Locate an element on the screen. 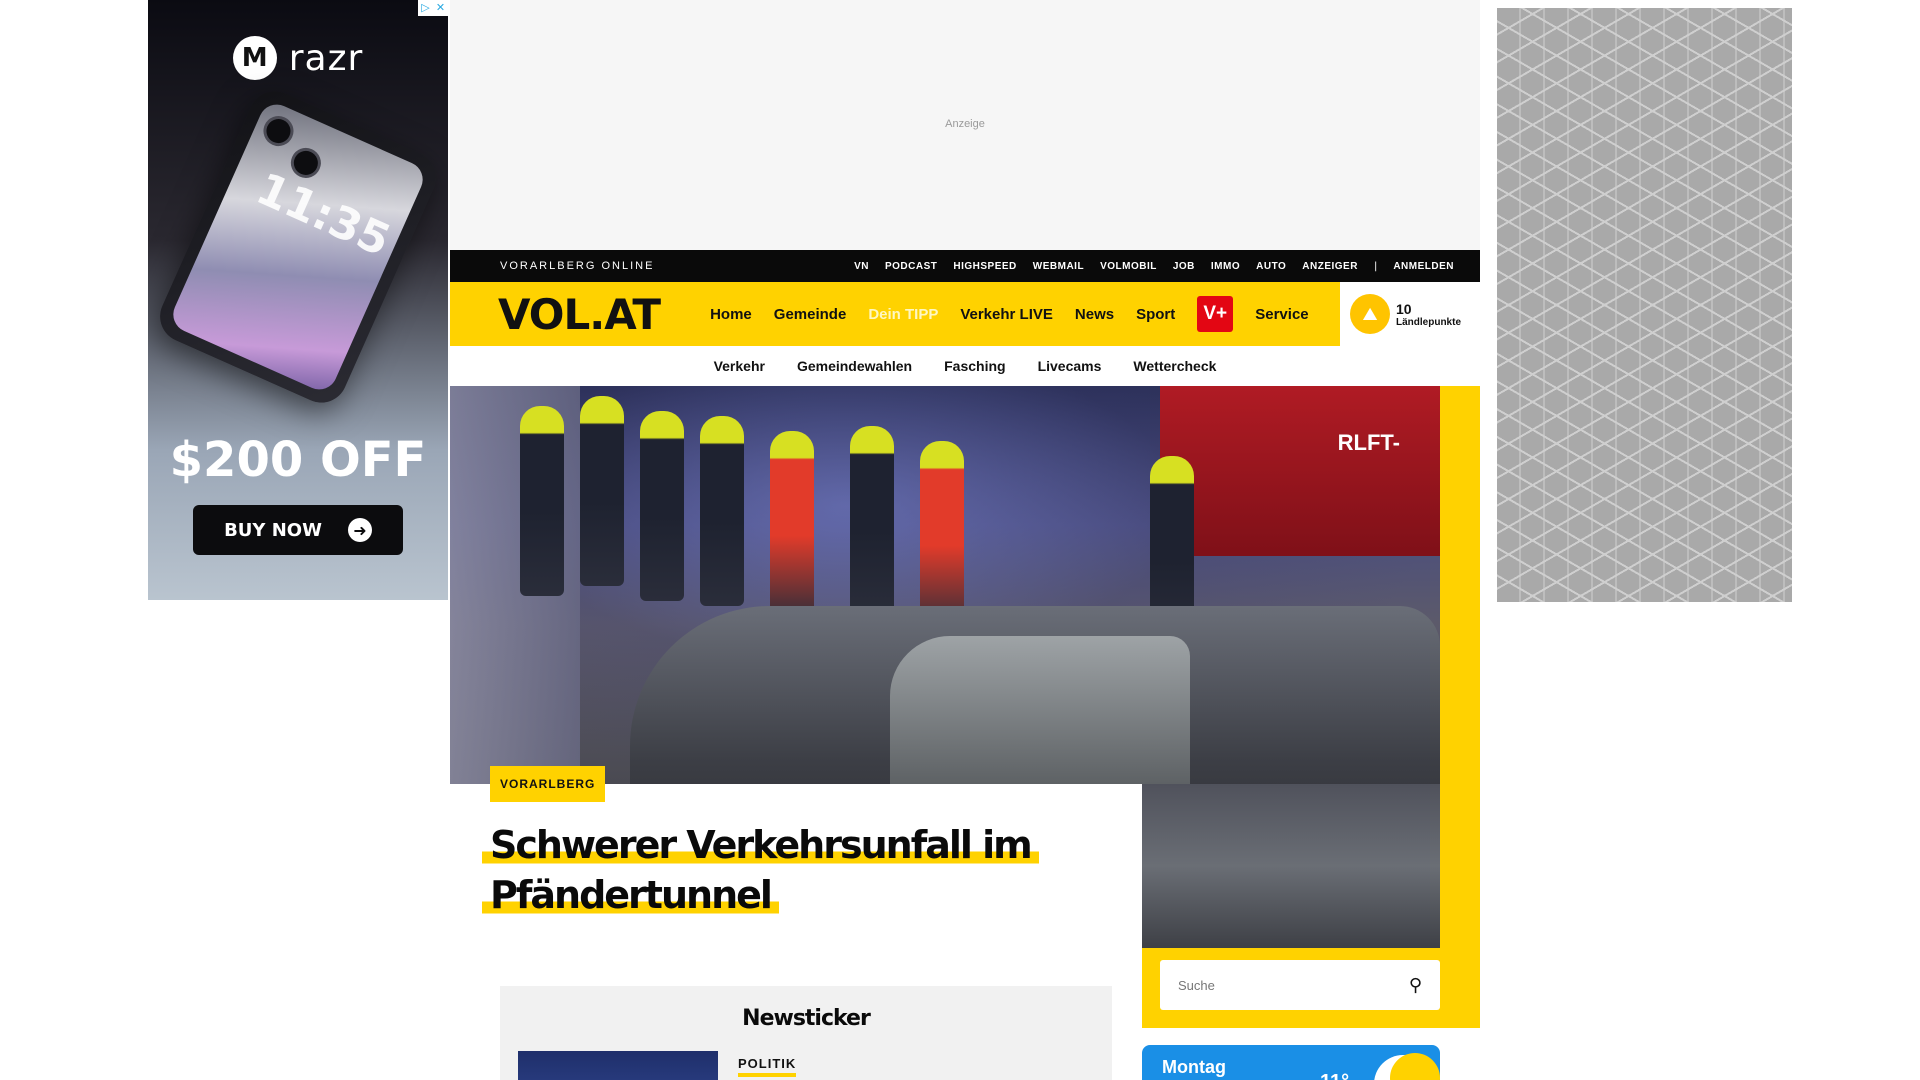  nav-gemeinde: Gemeinde is located at coordinates (810, 314).